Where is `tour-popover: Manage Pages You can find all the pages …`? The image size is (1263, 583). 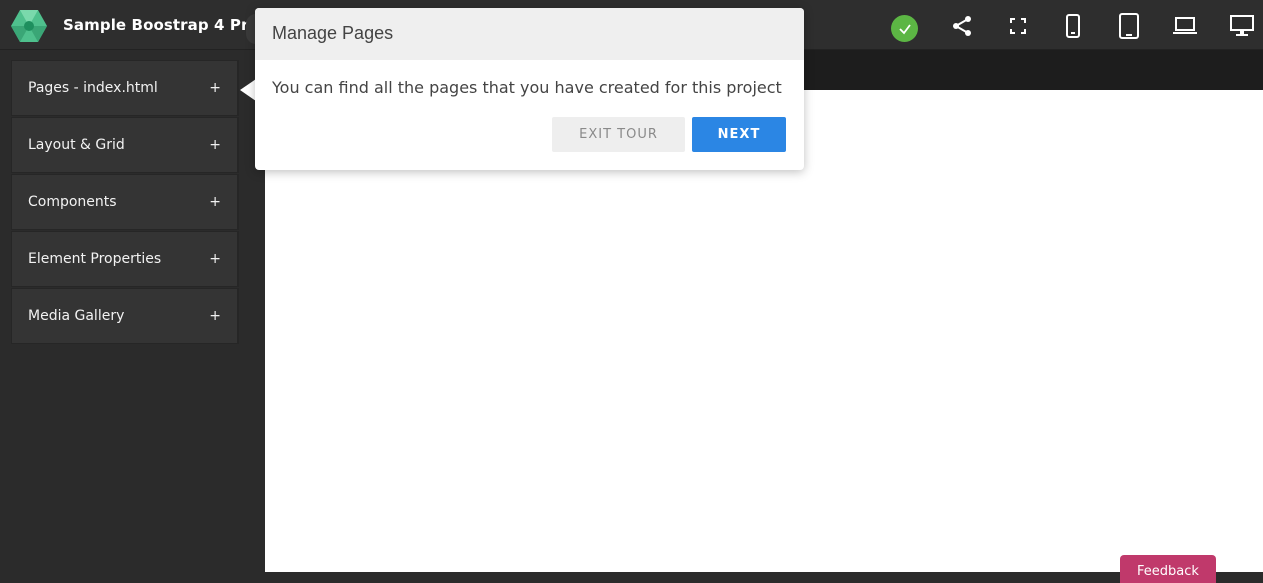
tour-popover: Manage Pages You can find all the pages … is located at coordinates (529, 89).